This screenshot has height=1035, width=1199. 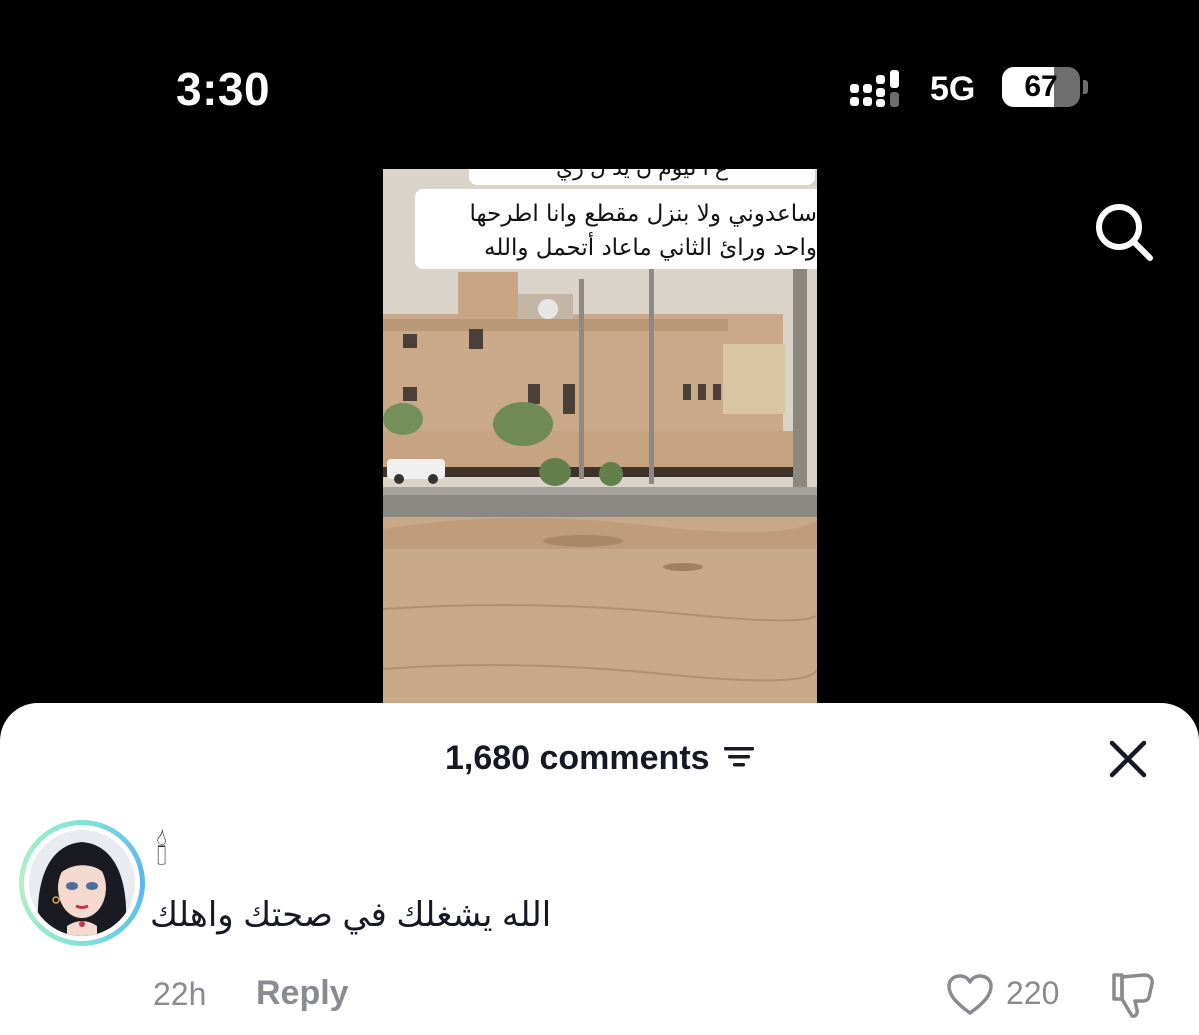 What do you see at coordinates (1128, 759) in the screenshot?
I see `close-icon` at bounding box center [1128, 759].